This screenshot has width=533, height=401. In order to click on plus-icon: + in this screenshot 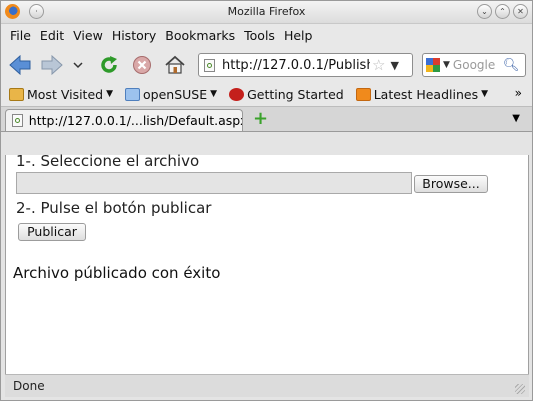, I will do `click(261, 118)`.